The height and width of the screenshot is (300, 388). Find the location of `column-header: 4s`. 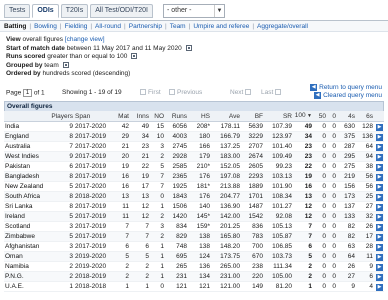

column-header: 4s is located at coordinates (346, 116).